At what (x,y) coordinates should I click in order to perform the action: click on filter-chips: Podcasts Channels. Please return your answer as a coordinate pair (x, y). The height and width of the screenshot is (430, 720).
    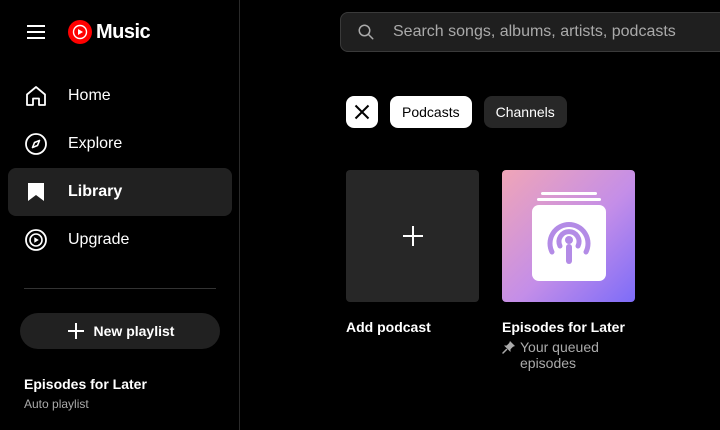
    Looking at the image, I should click on (456, 112).